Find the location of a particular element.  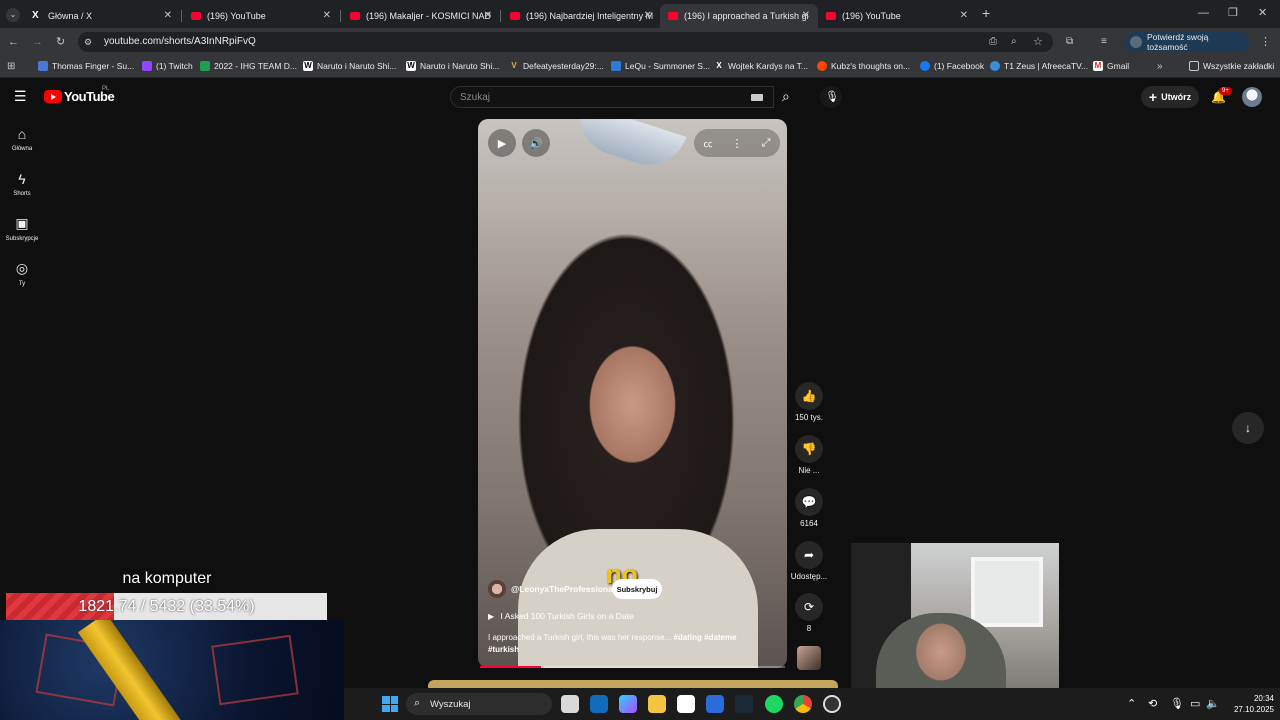

bookmark-item: (1) Twitch is located at coordinates (167, 66).